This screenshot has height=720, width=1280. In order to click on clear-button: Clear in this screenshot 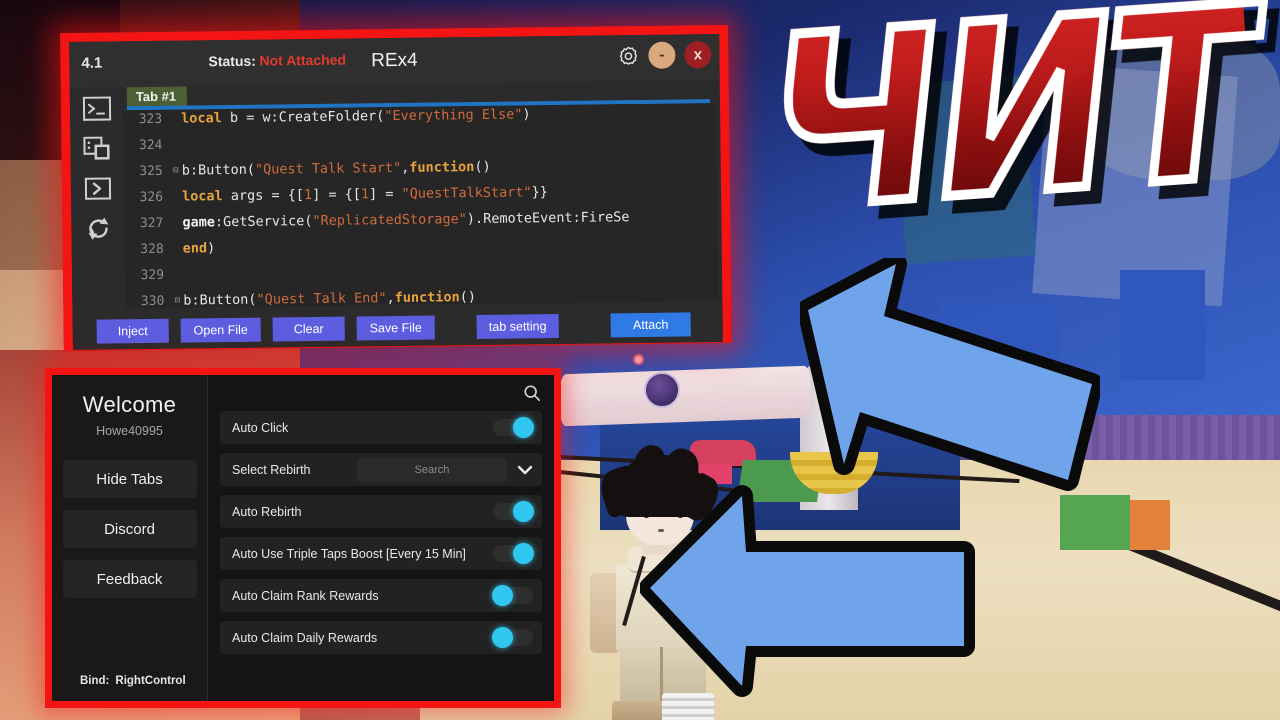, I will do `click(308, 329)`.